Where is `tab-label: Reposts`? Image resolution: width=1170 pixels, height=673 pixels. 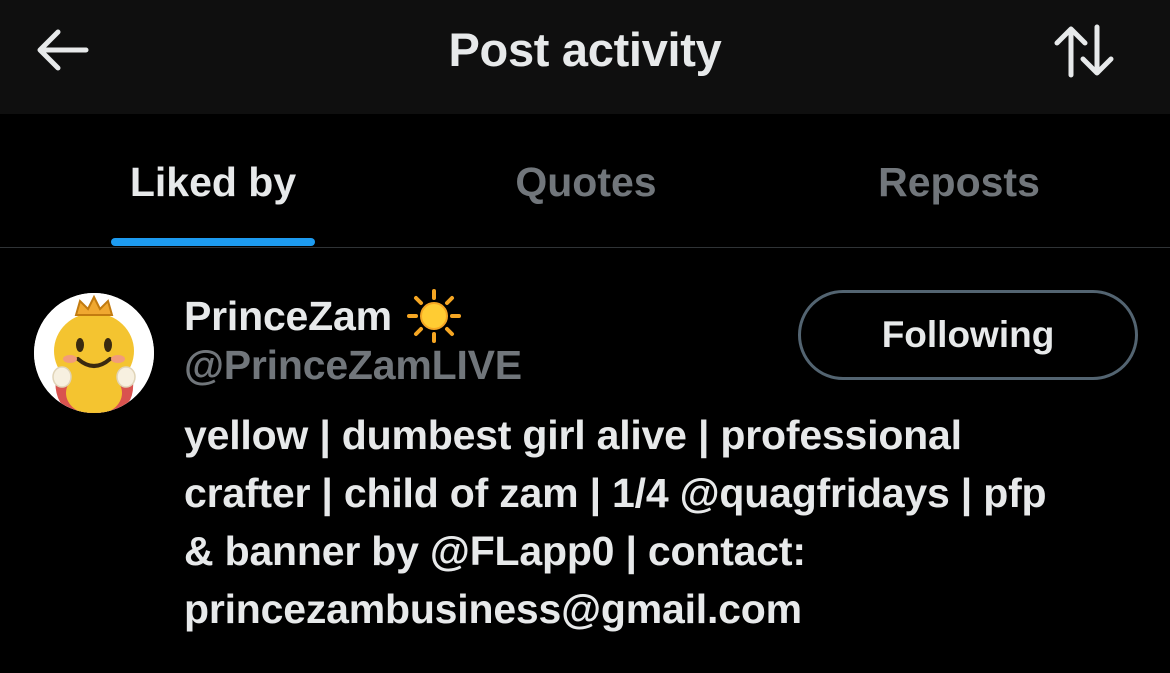 tab-label: Reposts is located at coordinates (959, 182).